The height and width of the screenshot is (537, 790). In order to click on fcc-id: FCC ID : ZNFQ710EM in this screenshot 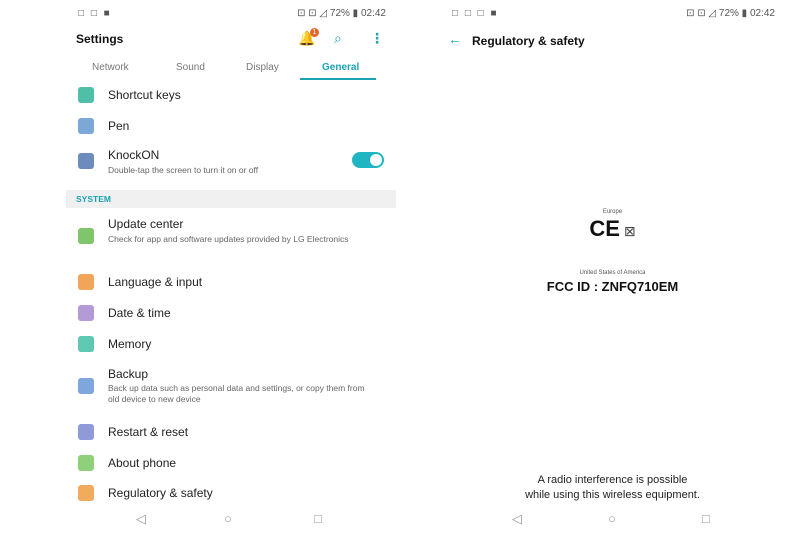, I will do `click(612, 286)`.